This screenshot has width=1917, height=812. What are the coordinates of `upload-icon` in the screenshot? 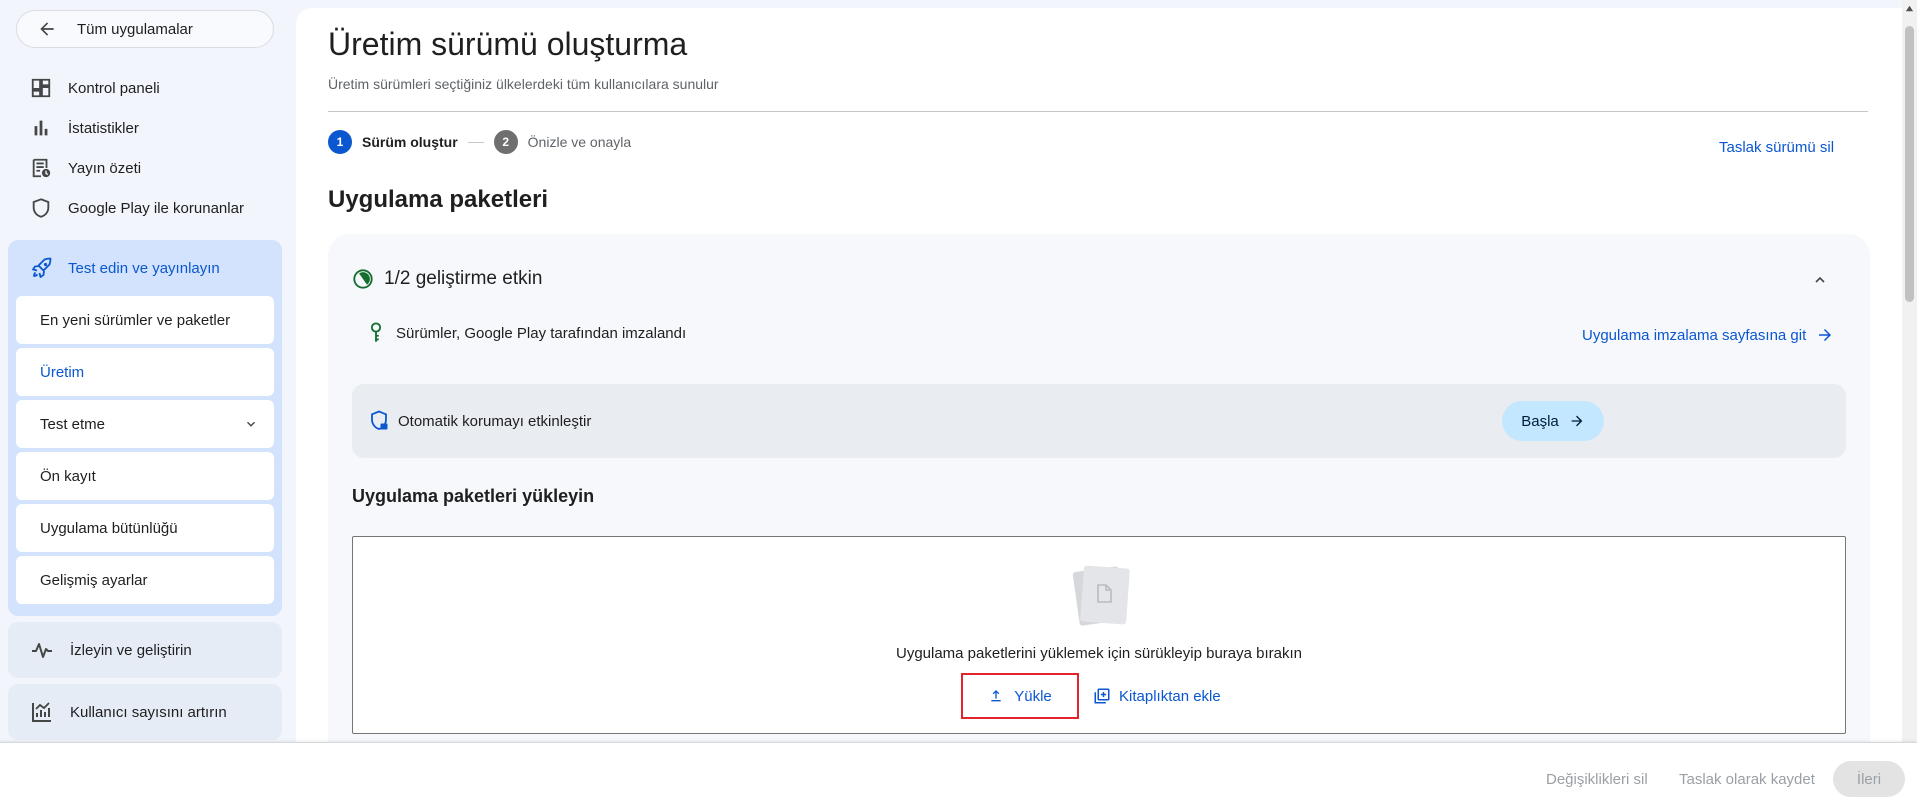 It's located at (996, 696).